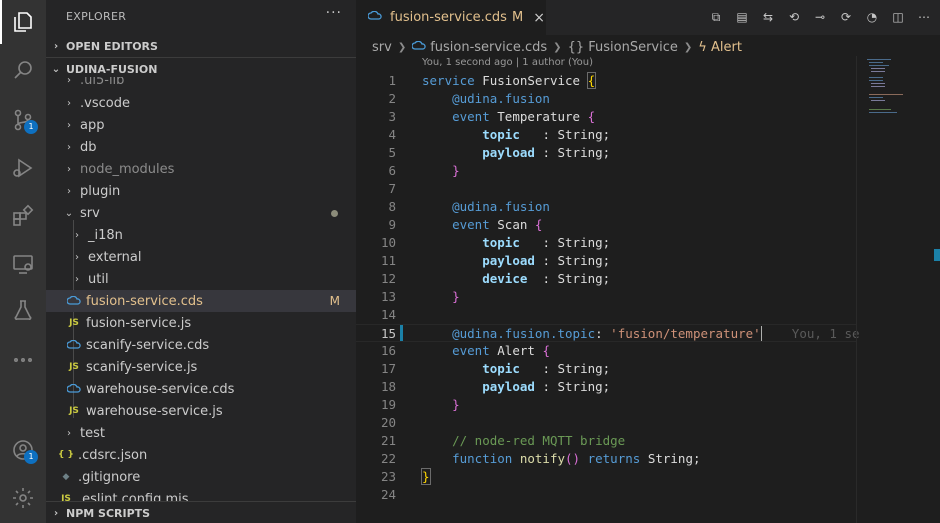  I want to click on split-editor-icon: ◫, so click(898, 17).